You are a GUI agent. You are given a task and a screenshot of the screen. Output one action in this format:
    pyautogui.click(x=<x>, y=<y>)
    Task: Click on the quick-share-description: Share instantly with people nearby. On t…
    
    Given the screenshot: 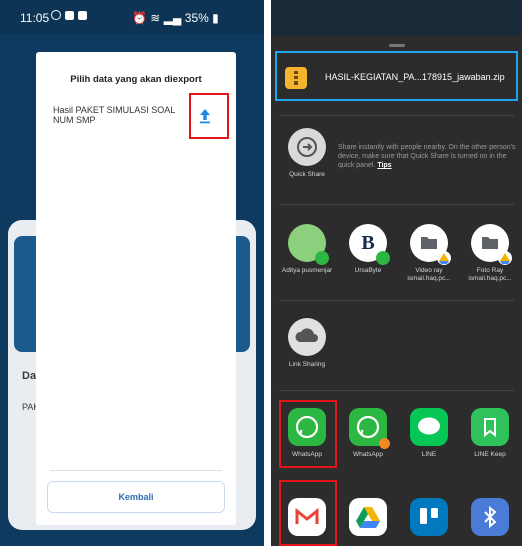 What is the action you would take?
    pyautogui.click(x=428, y=156)
    